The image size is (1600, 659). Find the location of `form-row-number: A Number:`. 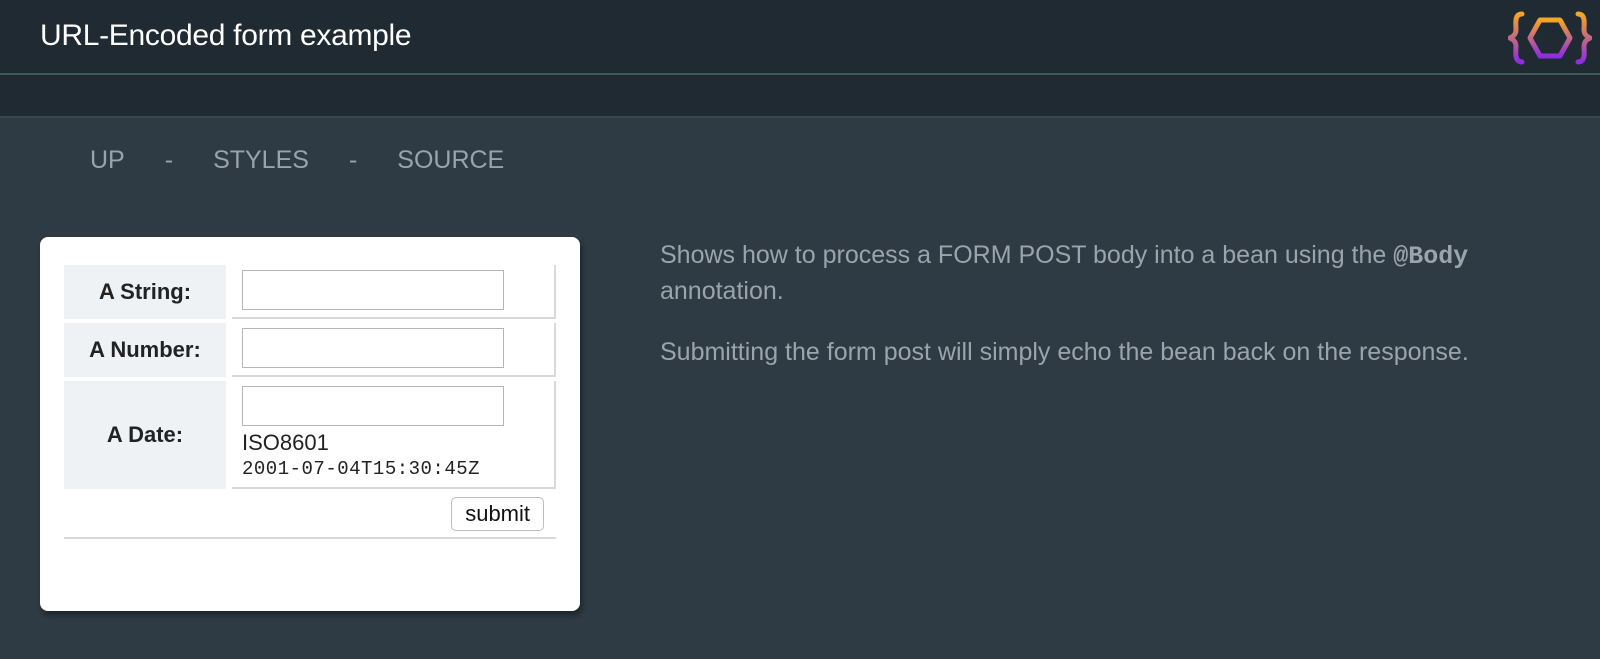

form-row-number: A Number: is located at coordinates (310, 350).